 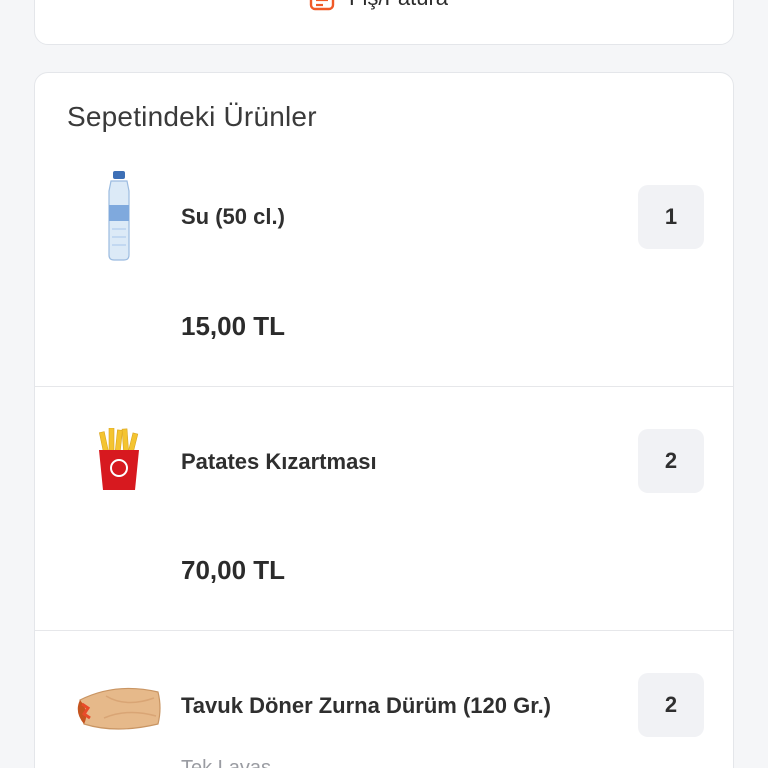 I want to click on receipt-row: Fiş/Fatura, so click(x=378, y=5).